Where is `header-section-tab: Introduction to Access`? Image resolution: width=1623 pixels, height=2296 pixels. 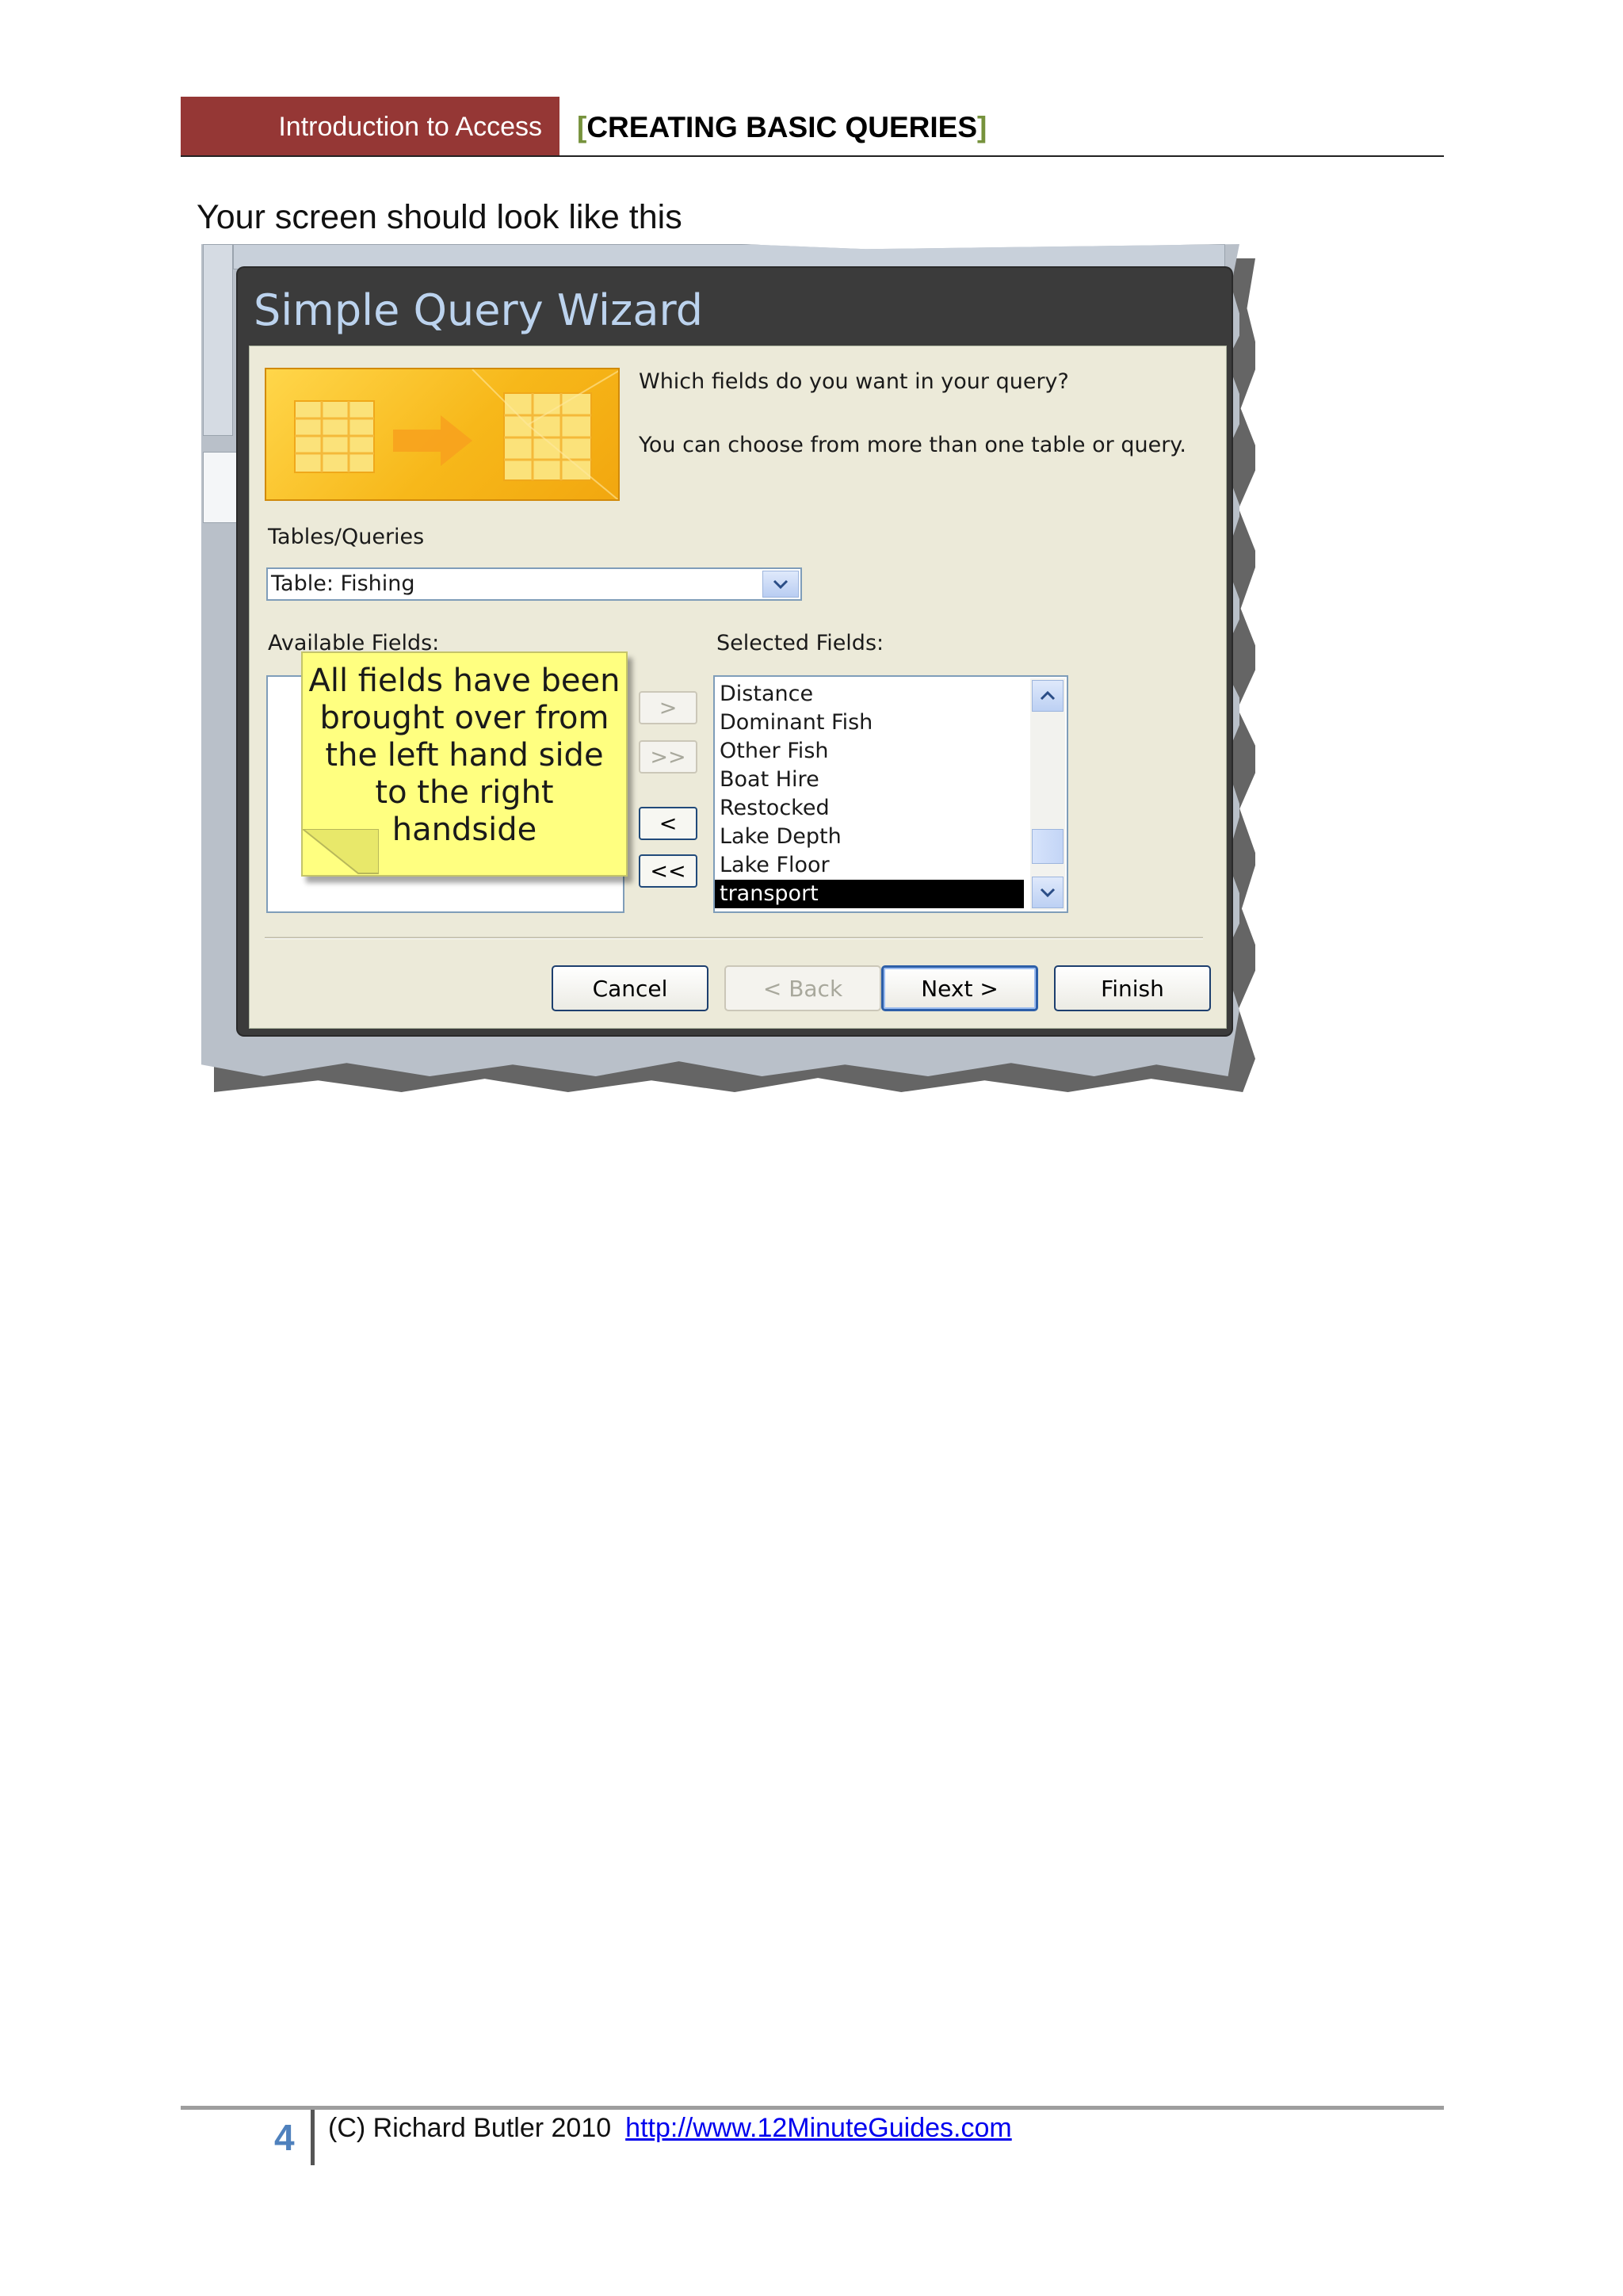 header-section-tab: Introduction to Access is located at coordinates (370, 127).